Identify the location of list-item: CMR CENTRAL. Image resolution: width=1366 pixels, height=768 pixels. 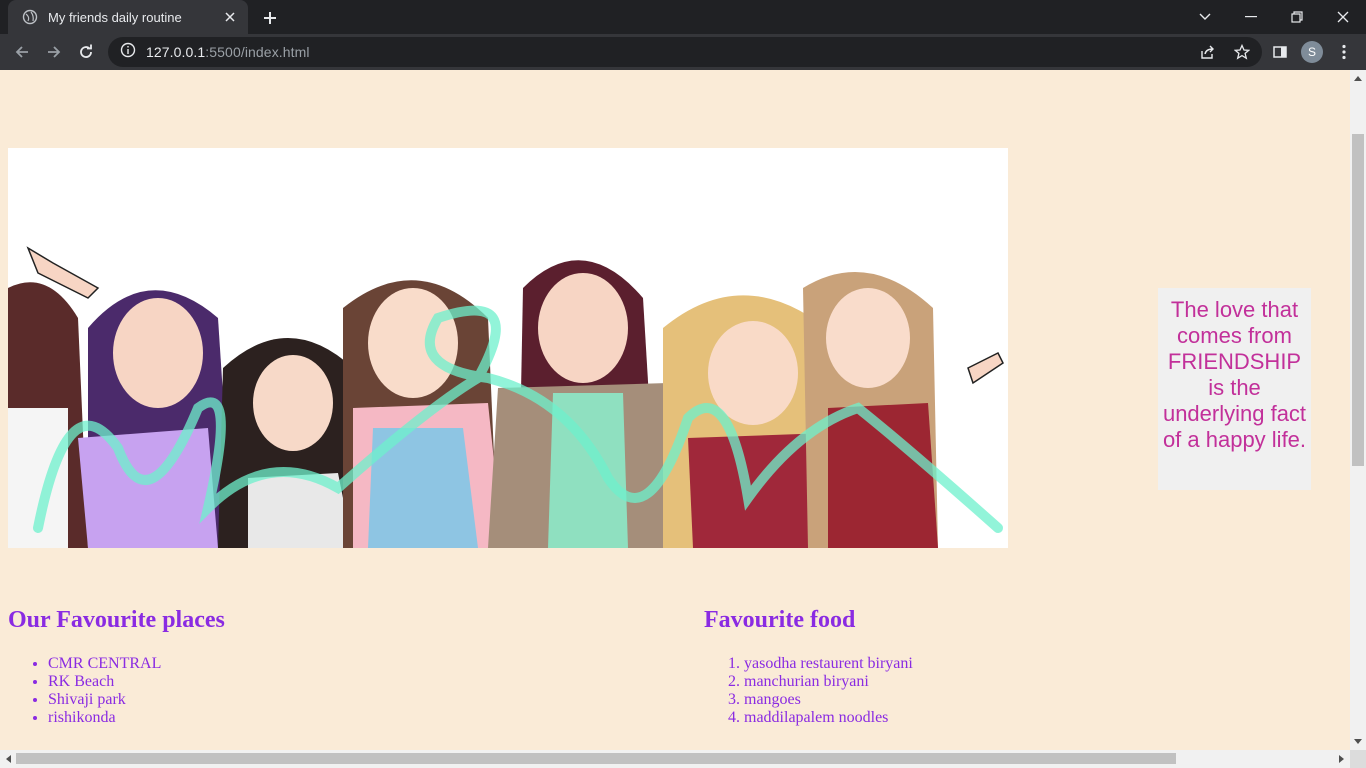
(104, 664).